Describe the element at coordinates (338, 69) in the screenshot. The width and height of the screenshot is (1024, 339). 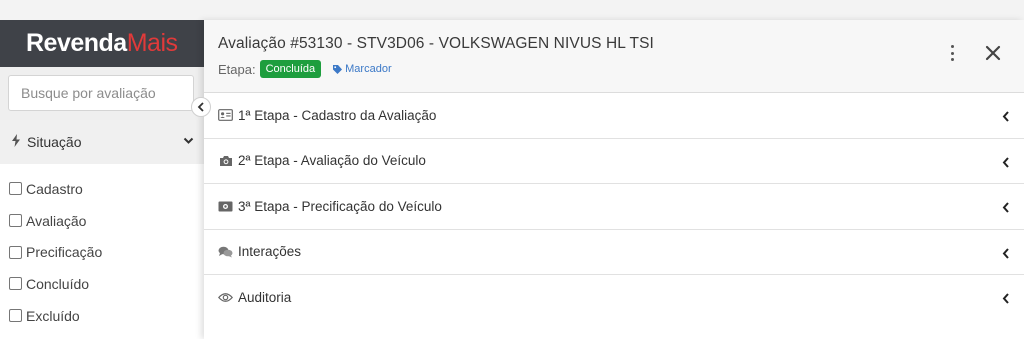
I see `tag-icon` at that location.